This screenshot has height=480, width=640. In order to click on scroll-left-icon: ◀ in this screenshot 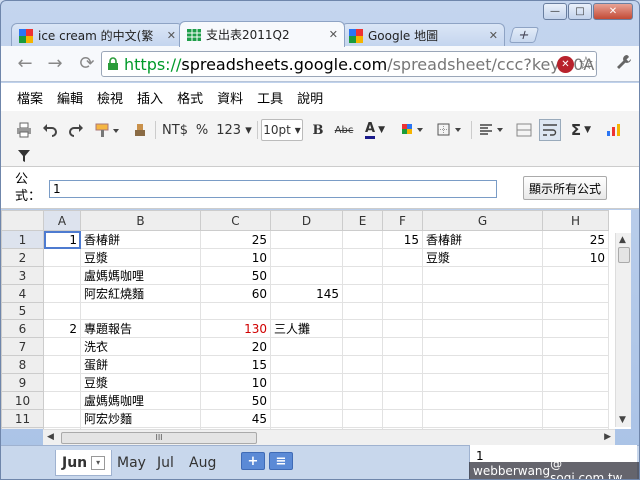, I will do `click(50, 437)`.